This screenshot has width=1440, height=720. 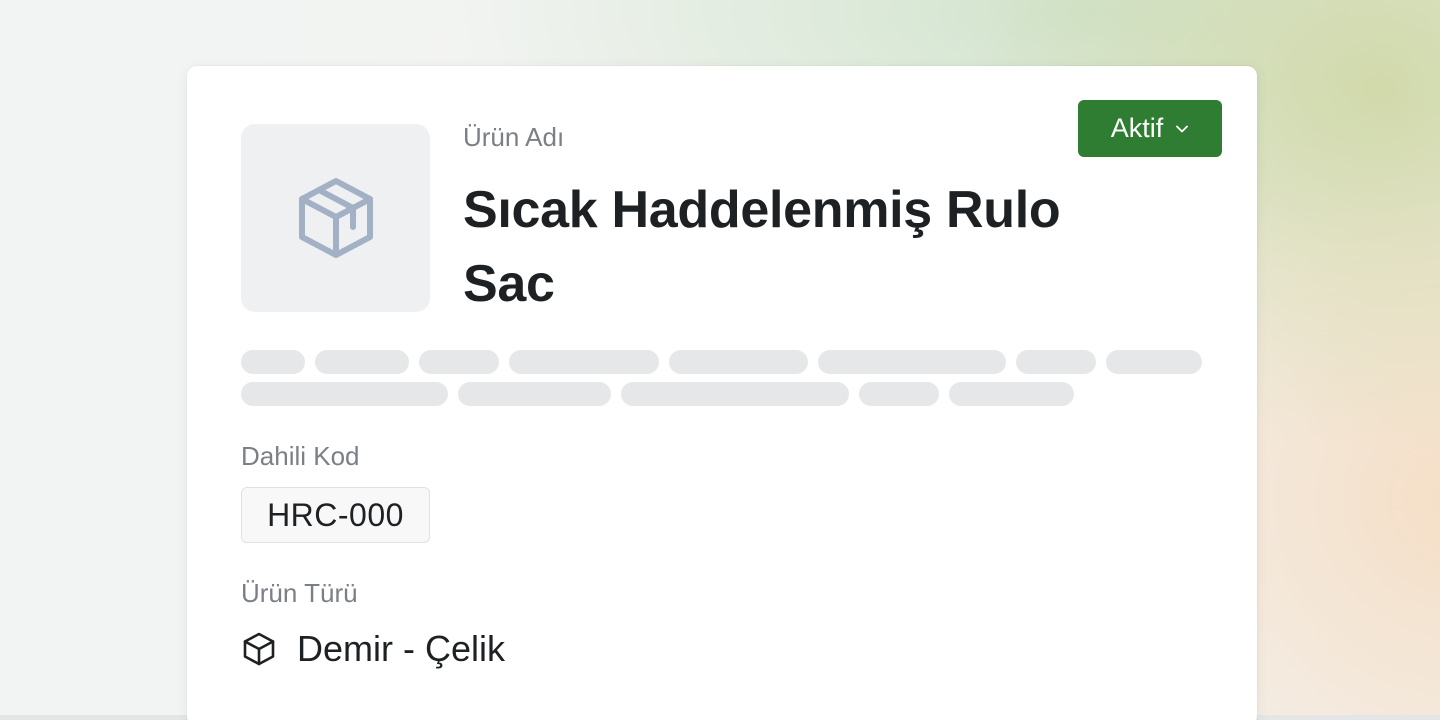 What do you see at coordinates (300, 456) in the screenshot?
I see `internal-code-label: Dahili Kod` at bounding box center [300, 456].